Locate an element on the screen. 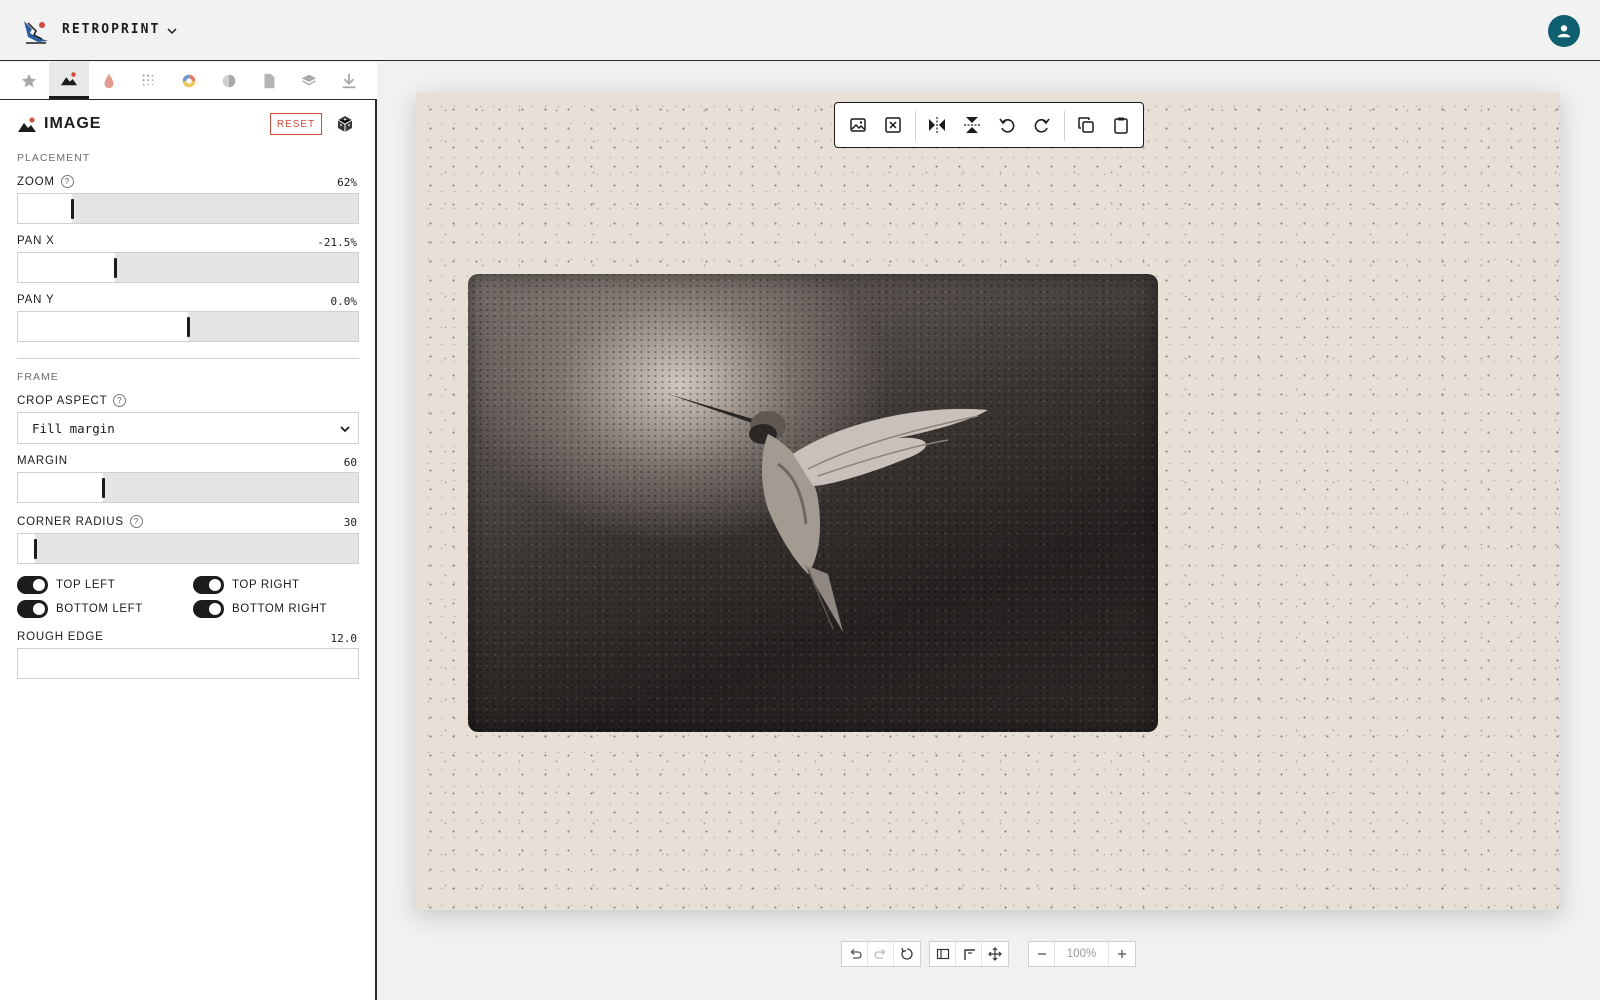 The image size is (1600, 1000). chevron-down-icon is located at coordinates (172, 31).